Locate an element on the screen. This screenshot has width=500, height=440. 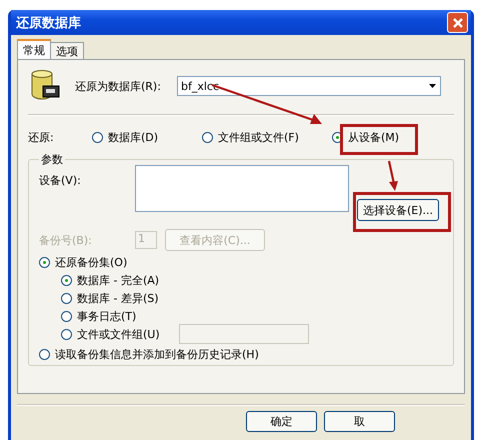
window-title: 还原数据库 is located at coordinates (48, 23).